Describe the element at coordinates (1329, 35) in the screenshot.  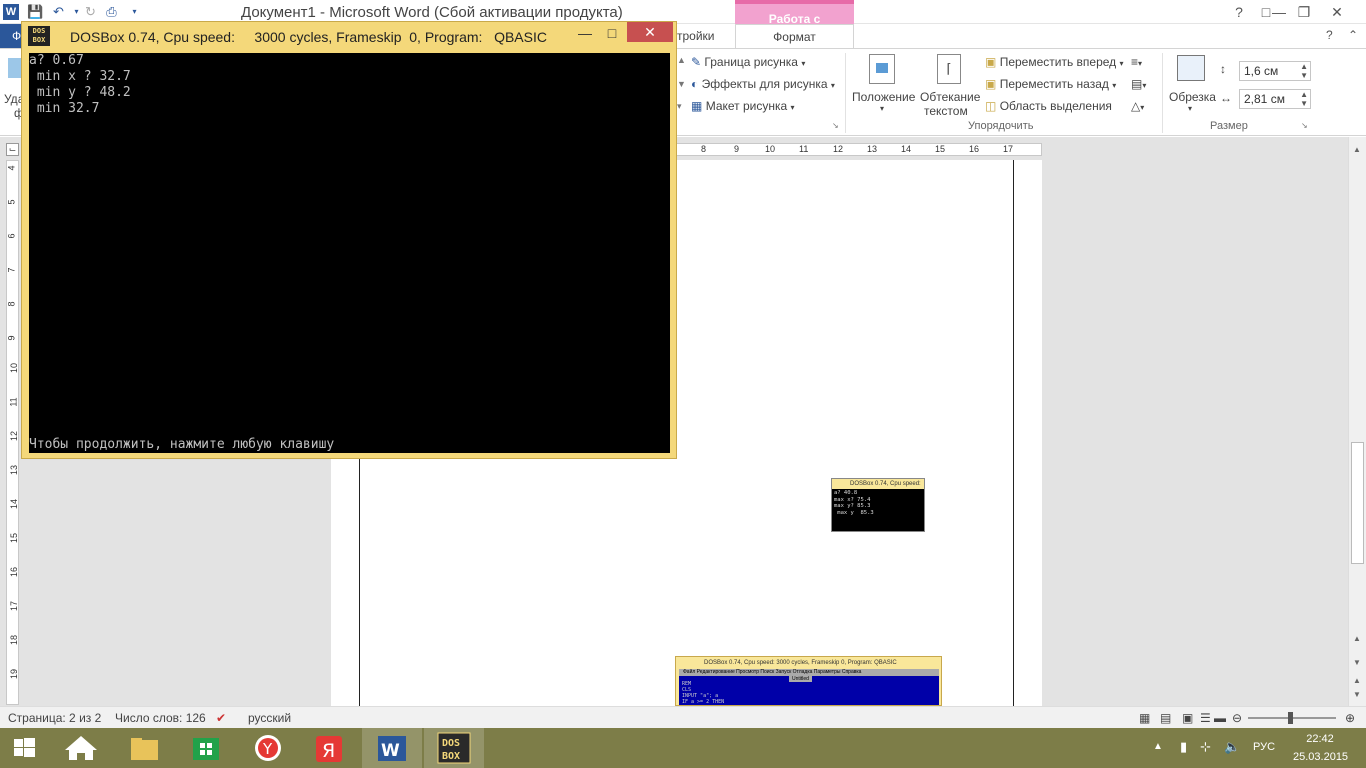
I see `question-icon: ?` at that location.